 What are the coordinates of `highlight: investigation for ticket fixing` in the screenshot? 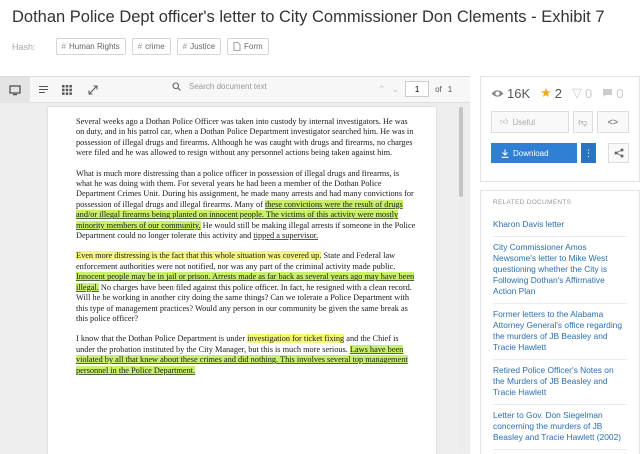 It's located at (296, 339).